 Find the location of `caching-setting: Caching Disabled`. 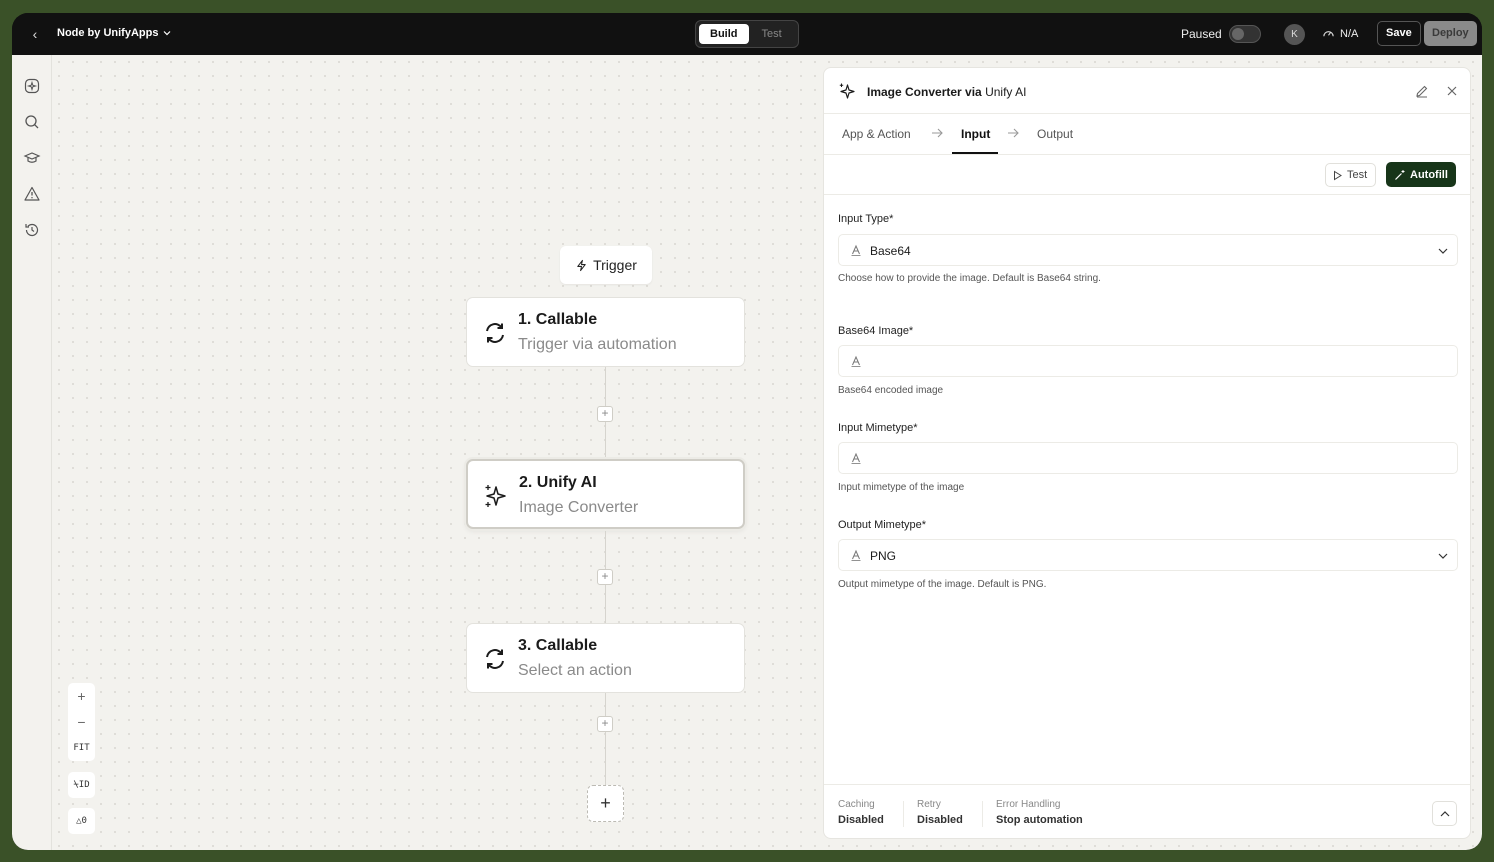

caching-setting: Caching Disabled is located at coordinates (861, 812).